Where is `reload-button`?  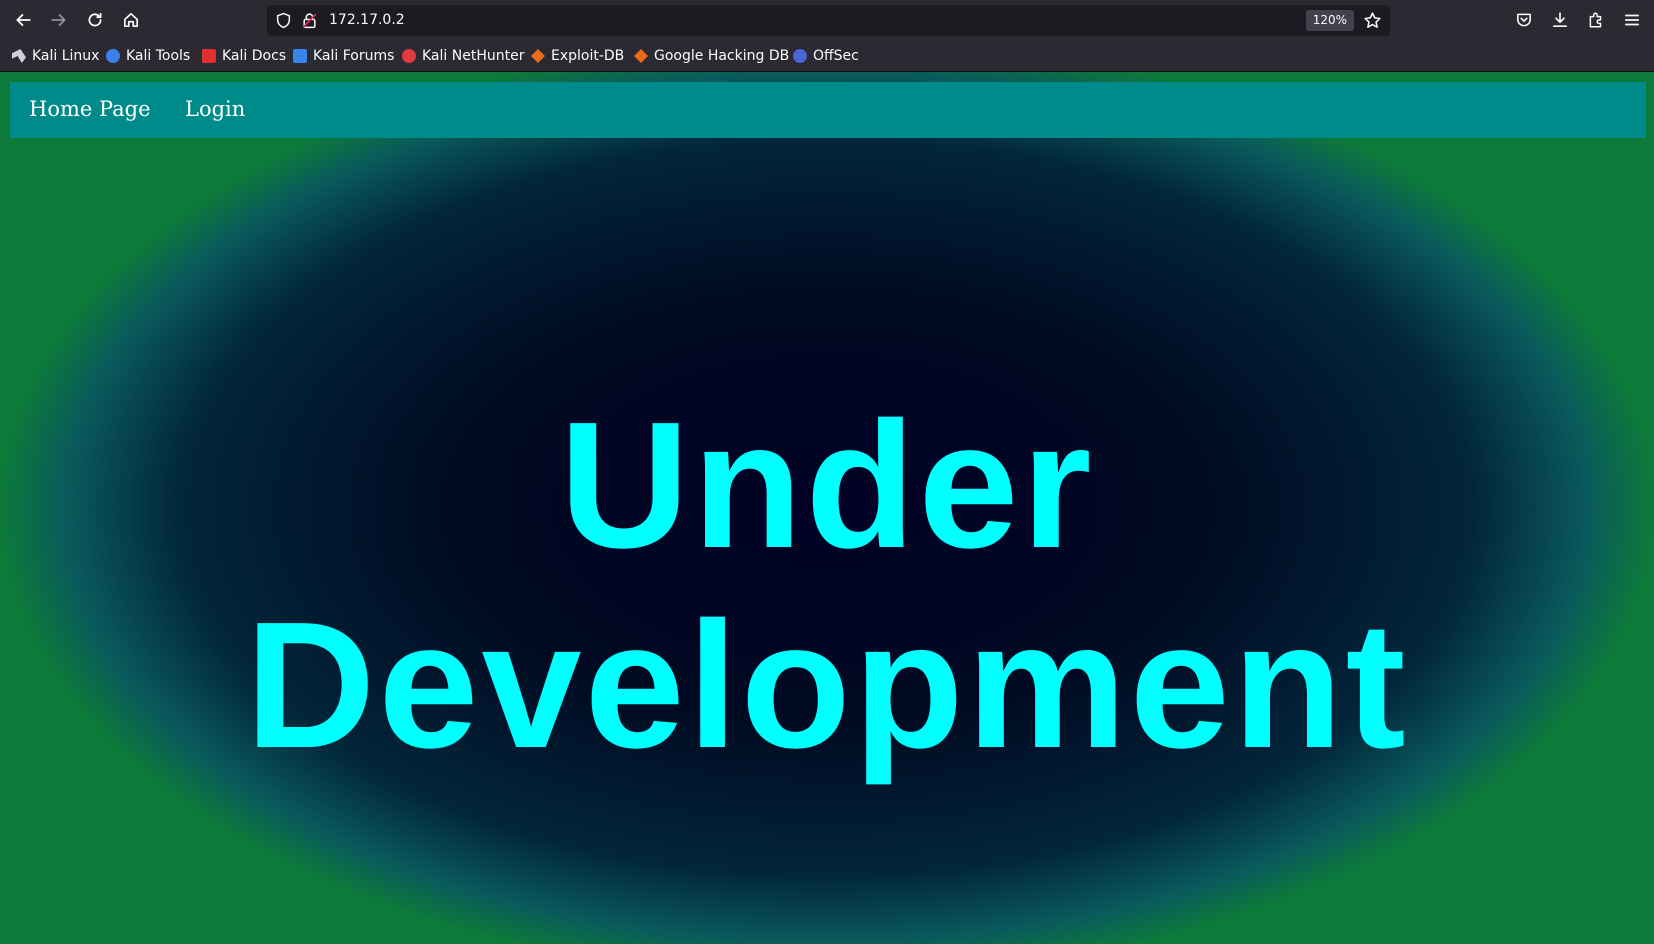 reload-button is located at coordinates (95, 20).